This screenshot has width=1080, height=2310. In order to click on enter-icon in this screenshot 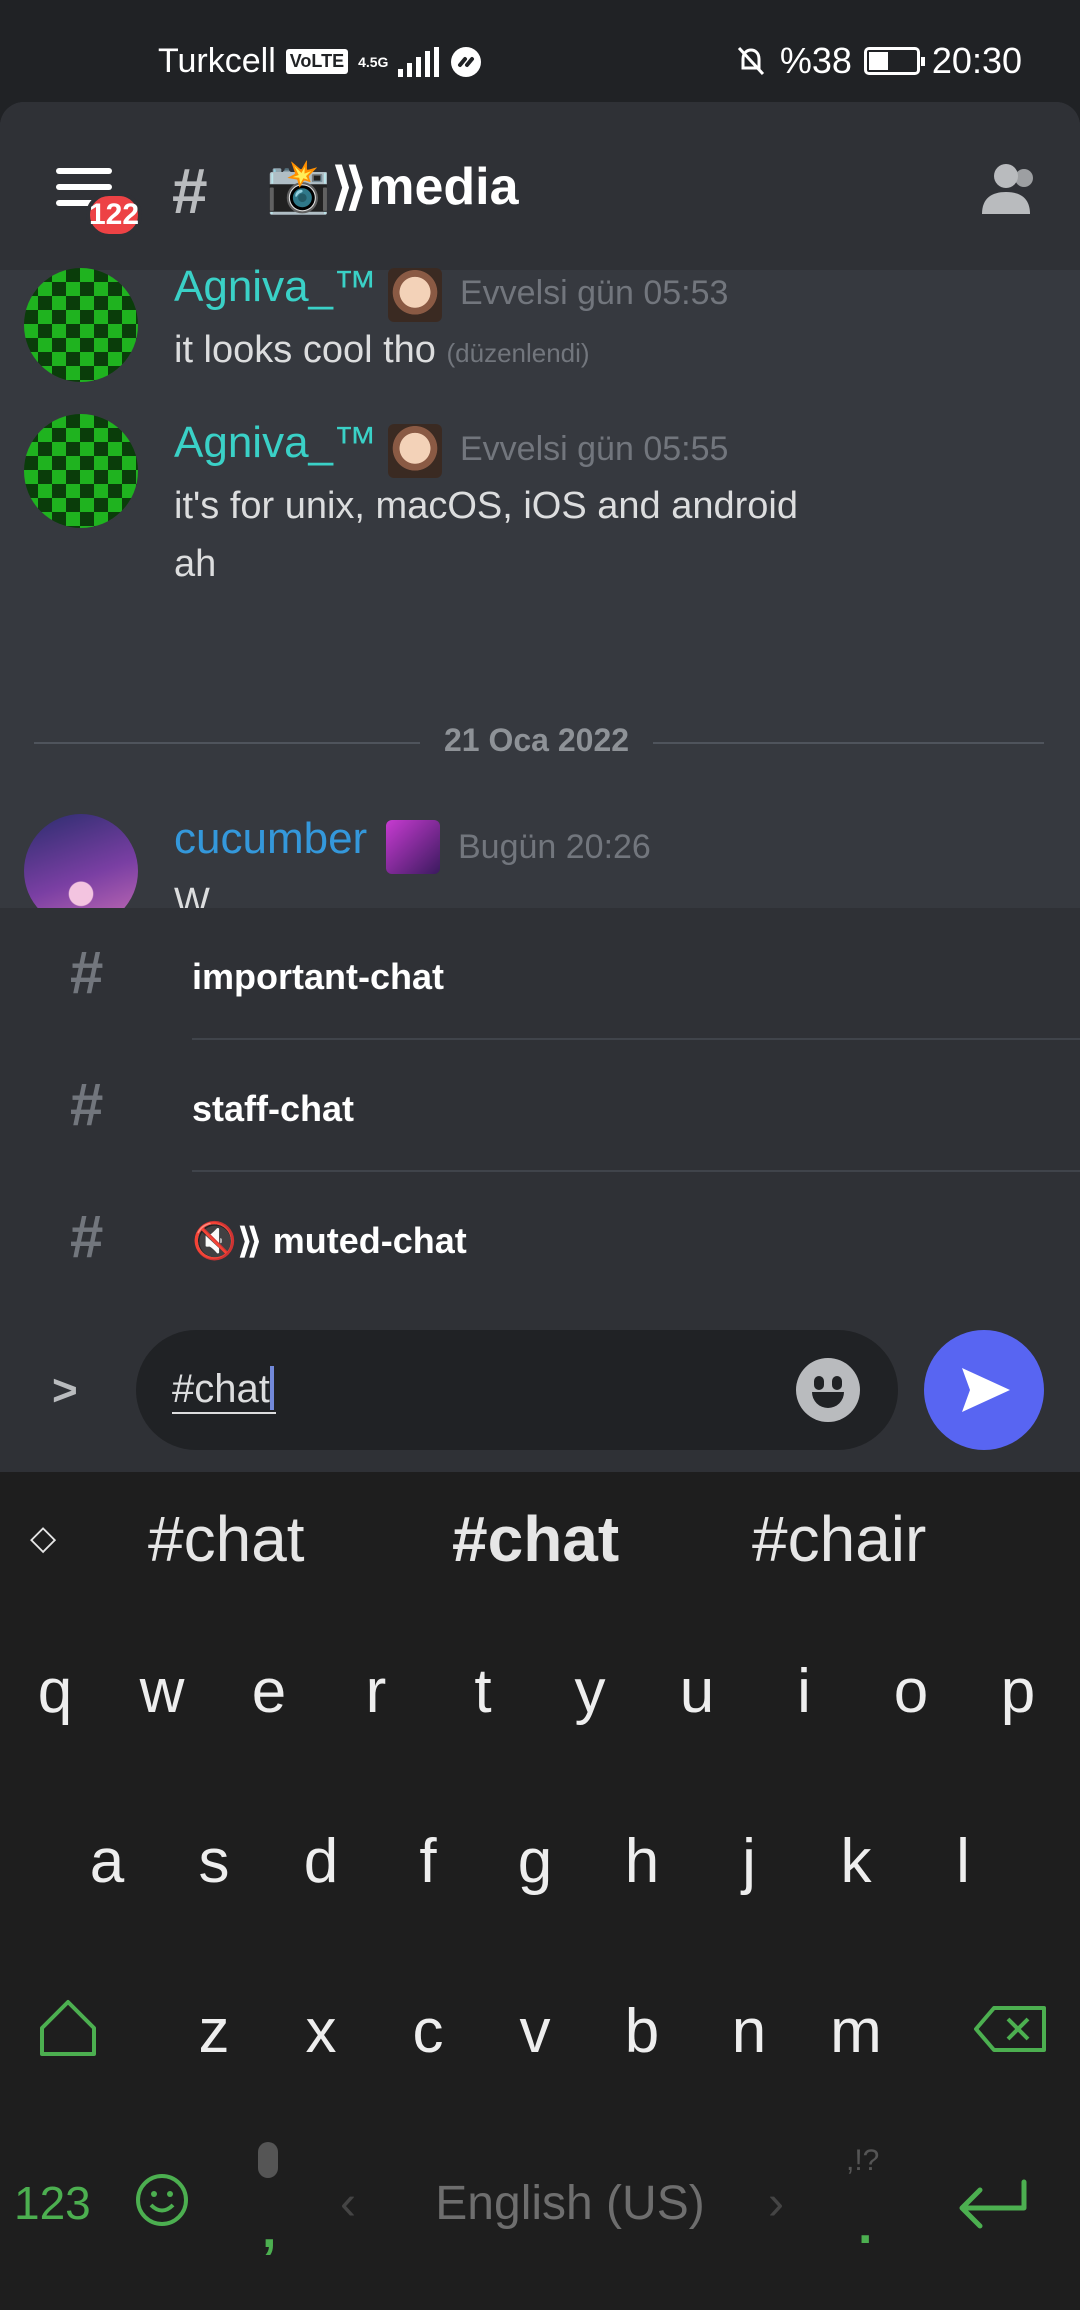, I will do `click(992, 2204)`.